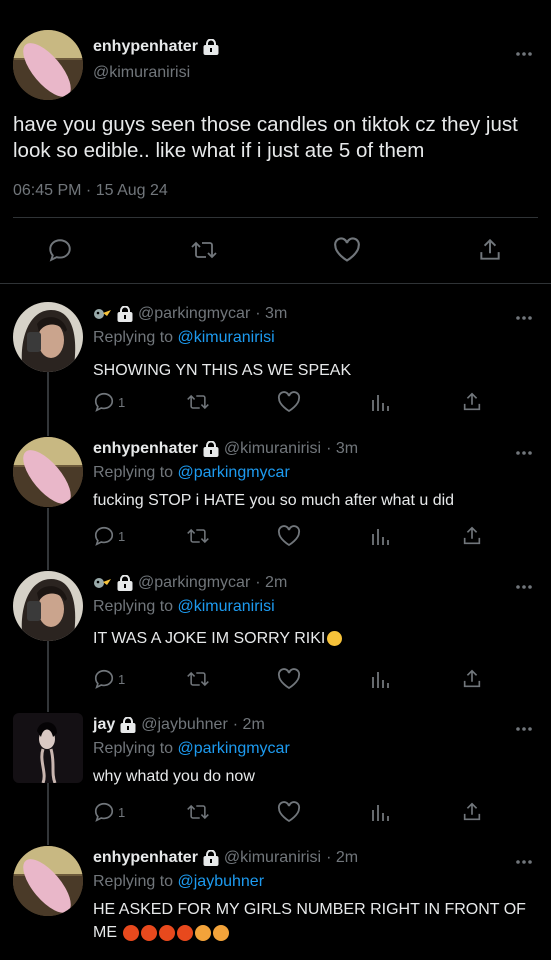 Image resolution: width=551 pixels, height=960 pixels. I want to click on replying-to: Replying to @kimuranirisi, so click(184, 338).